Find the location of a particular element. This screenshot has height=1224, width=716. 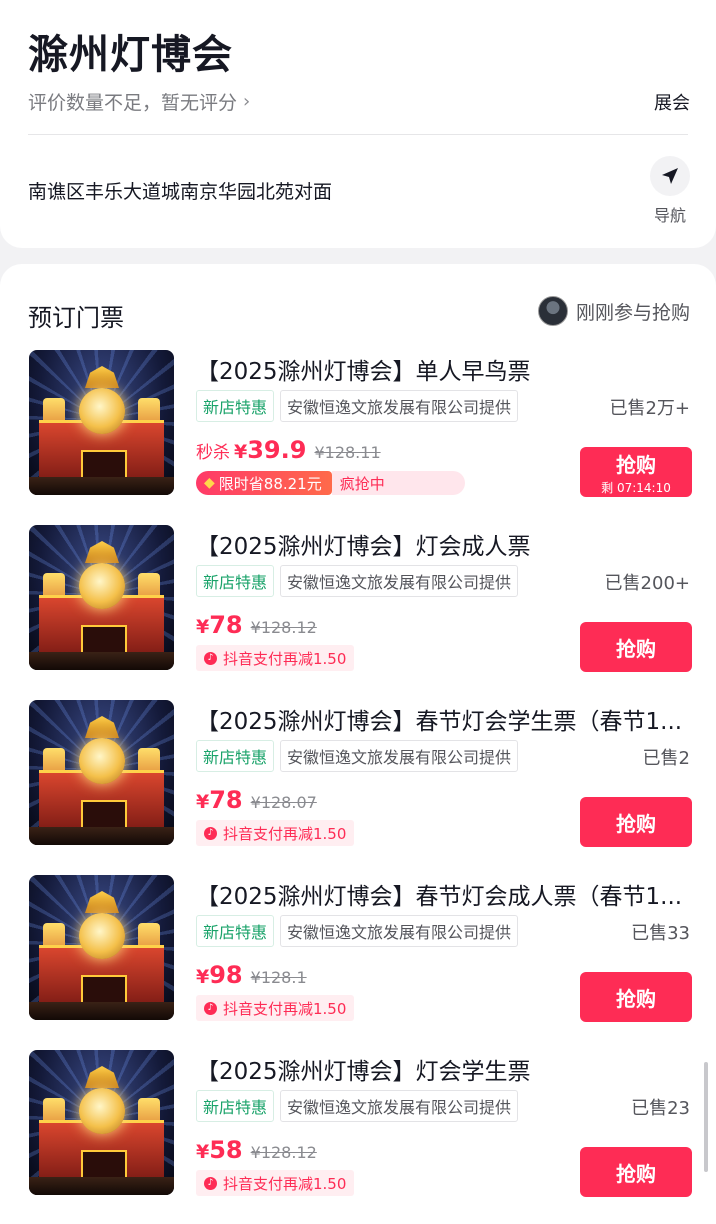

sale-price: 39.9 is located at coordinates (277, 450).